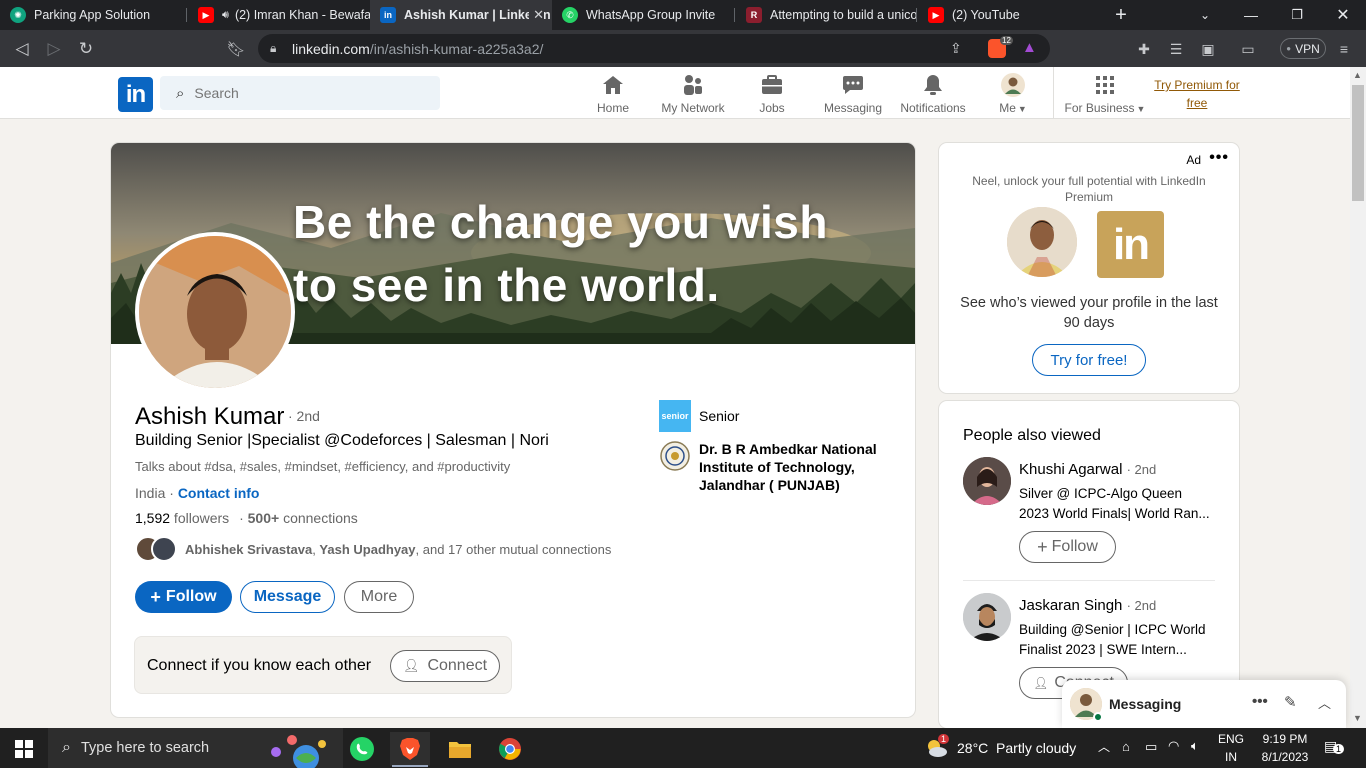  I want to click on reload-button: ↻, so click(86, 49).